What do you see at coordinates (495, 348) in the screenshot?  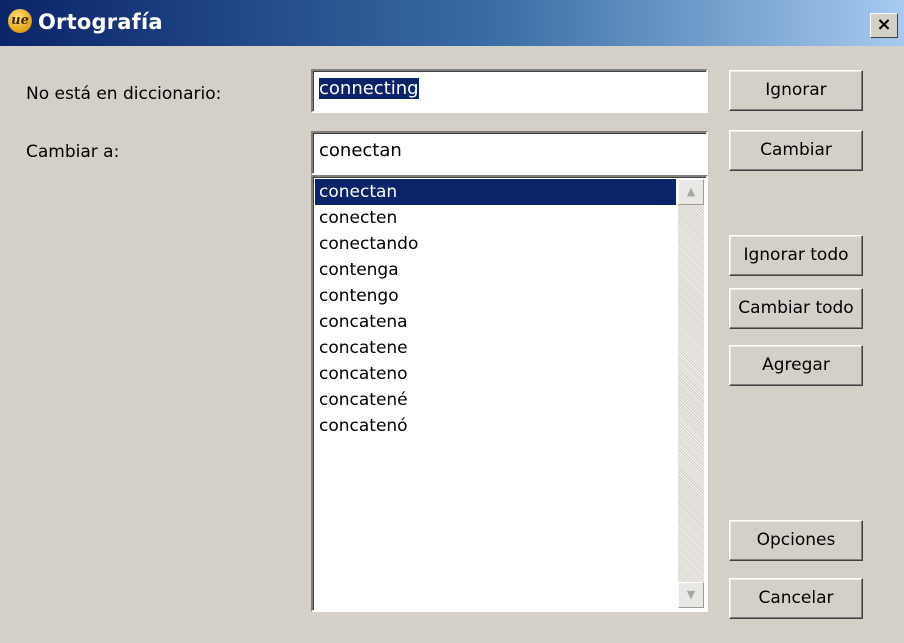 I see `suggestion-item: concatene` at bounding box center [495, 348].